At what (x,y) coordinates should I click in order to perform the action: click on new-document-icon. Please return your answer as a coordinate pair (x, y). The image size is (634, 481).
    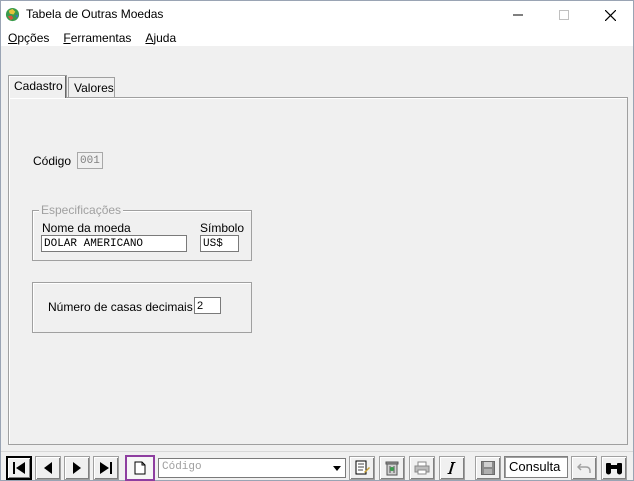
    Looking at the image, I should click on (140, 468).